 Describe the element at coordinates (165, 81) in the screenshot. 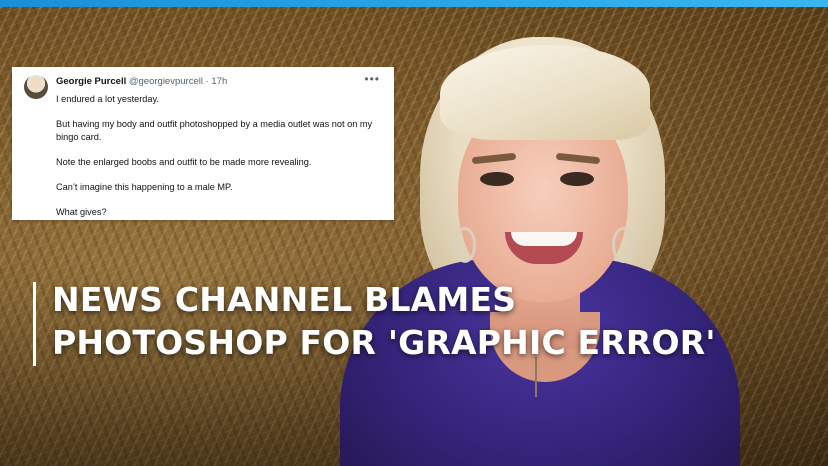

I see `tweet-author-handle: @georgievpurcell` at that location.